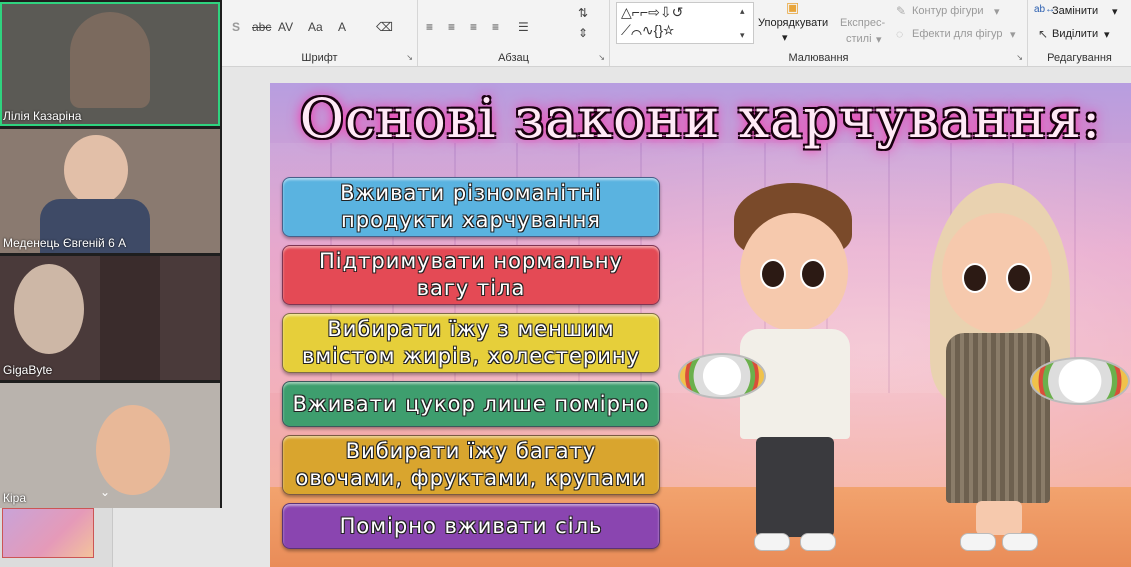  What do you see at coordinates (495, 27) in the screenshot?
I see `justify-icon: ≡` at bounding box center [495, 27].